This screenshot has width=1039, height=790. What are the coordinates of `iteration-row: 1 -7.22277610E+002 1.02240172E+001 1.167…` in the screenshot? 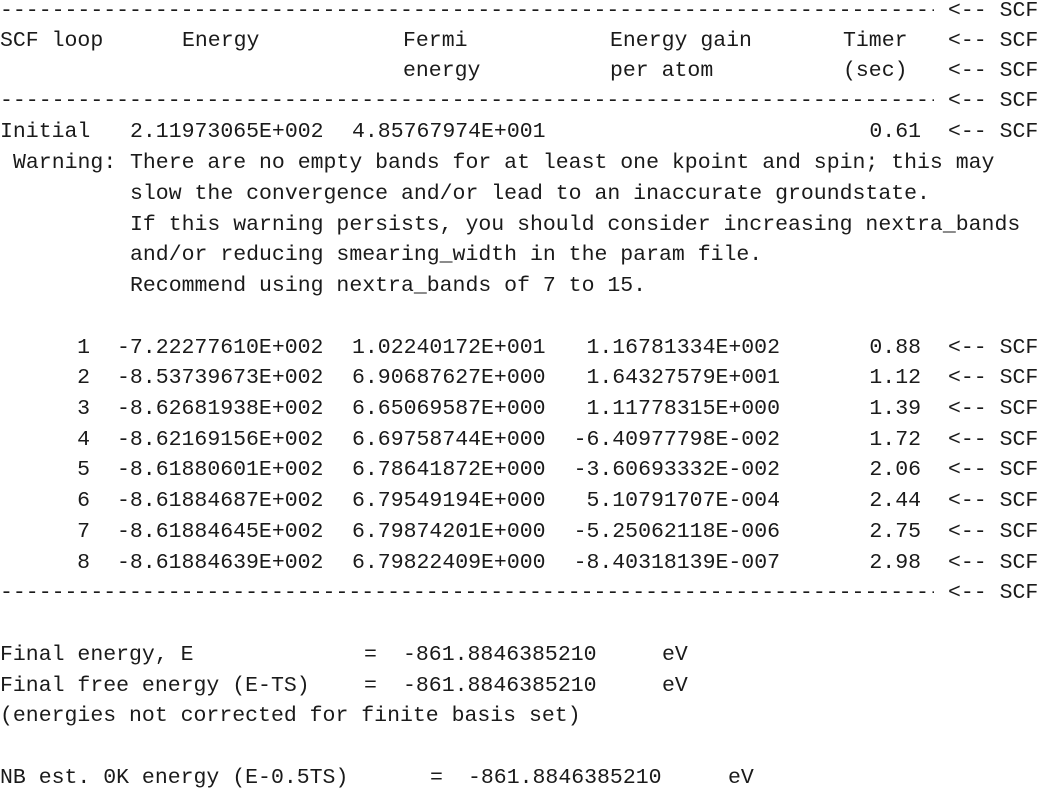 It's located at (519, 348).